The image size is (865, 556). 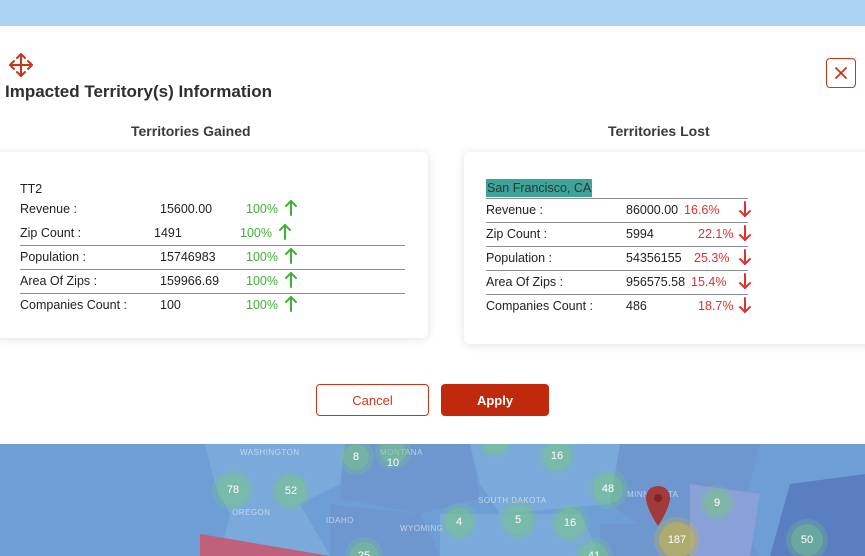 I want to click on move-icon, so click(x=21, y=65).